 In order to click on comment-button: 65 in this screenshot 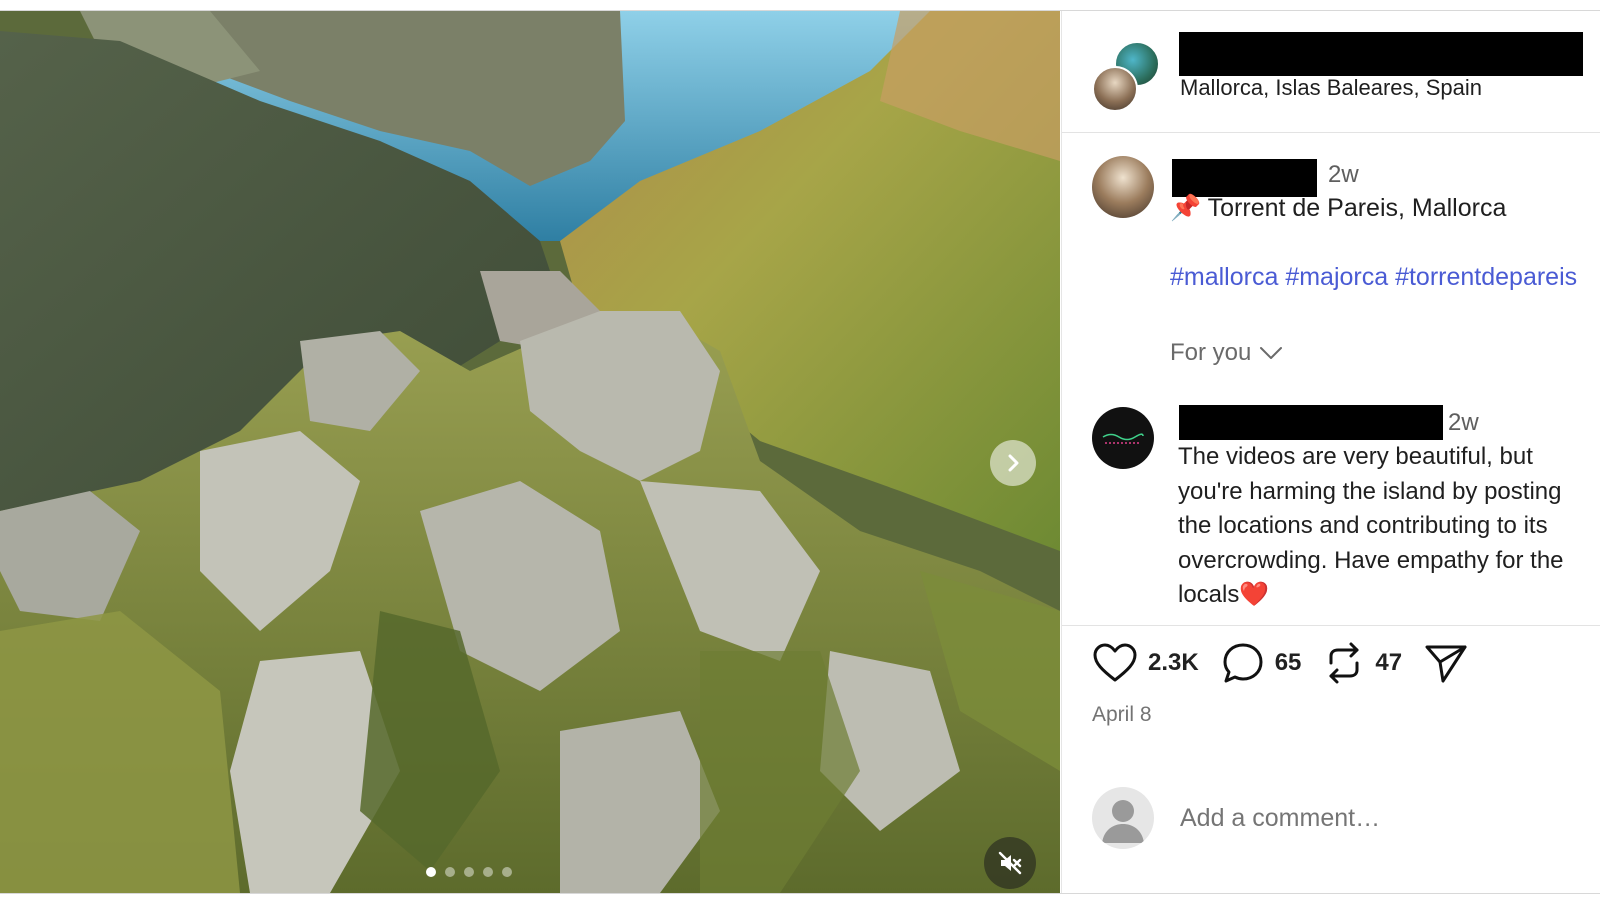, I will do `click(1261, 663)`.